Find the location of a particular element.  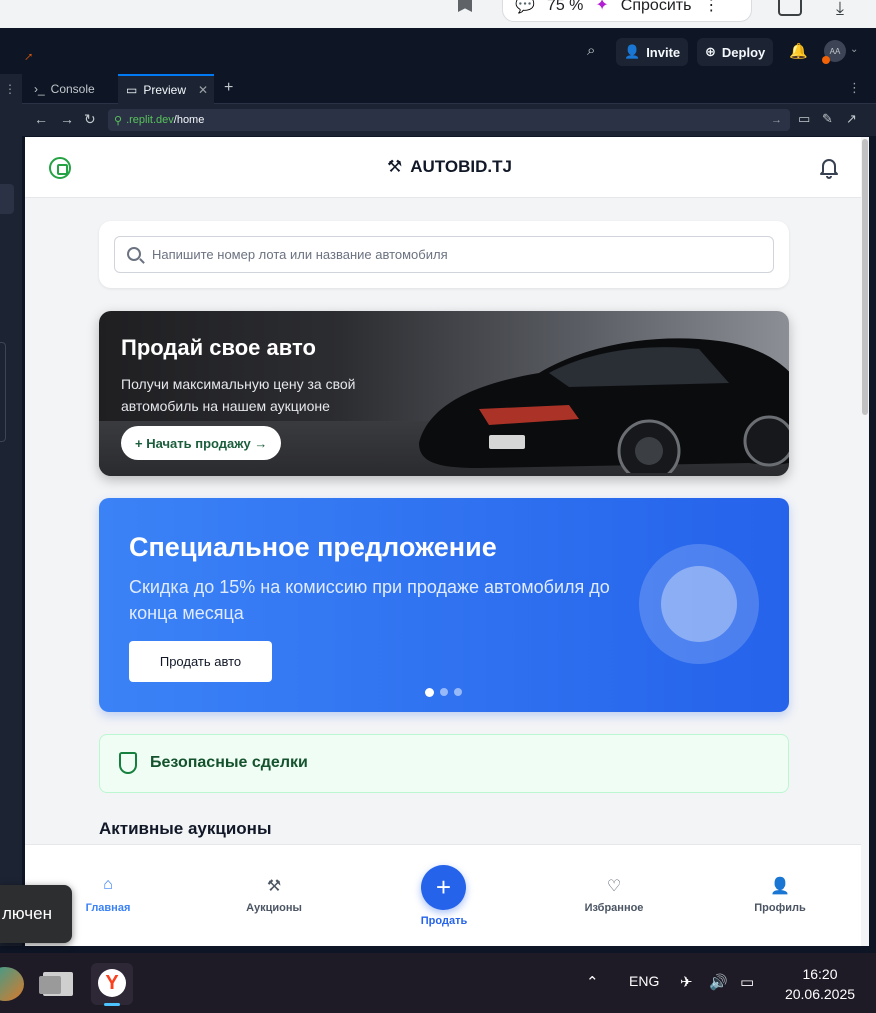

app-header: ⚒ AUTOBID.TJ is located at coordinates (447, 167).